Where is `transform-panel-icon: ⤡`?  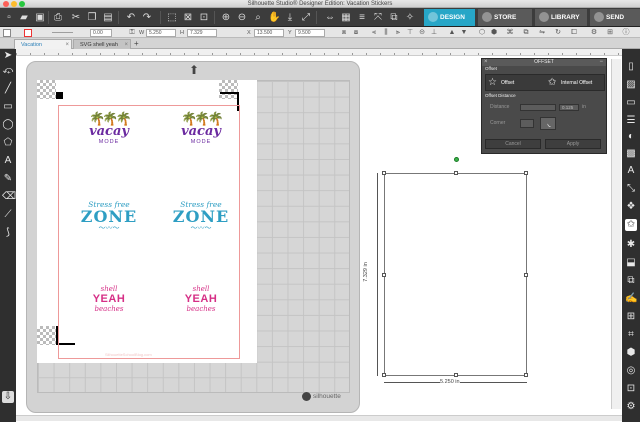 transform-panel-icon: ⤡ is located at coordinates (631, 189).